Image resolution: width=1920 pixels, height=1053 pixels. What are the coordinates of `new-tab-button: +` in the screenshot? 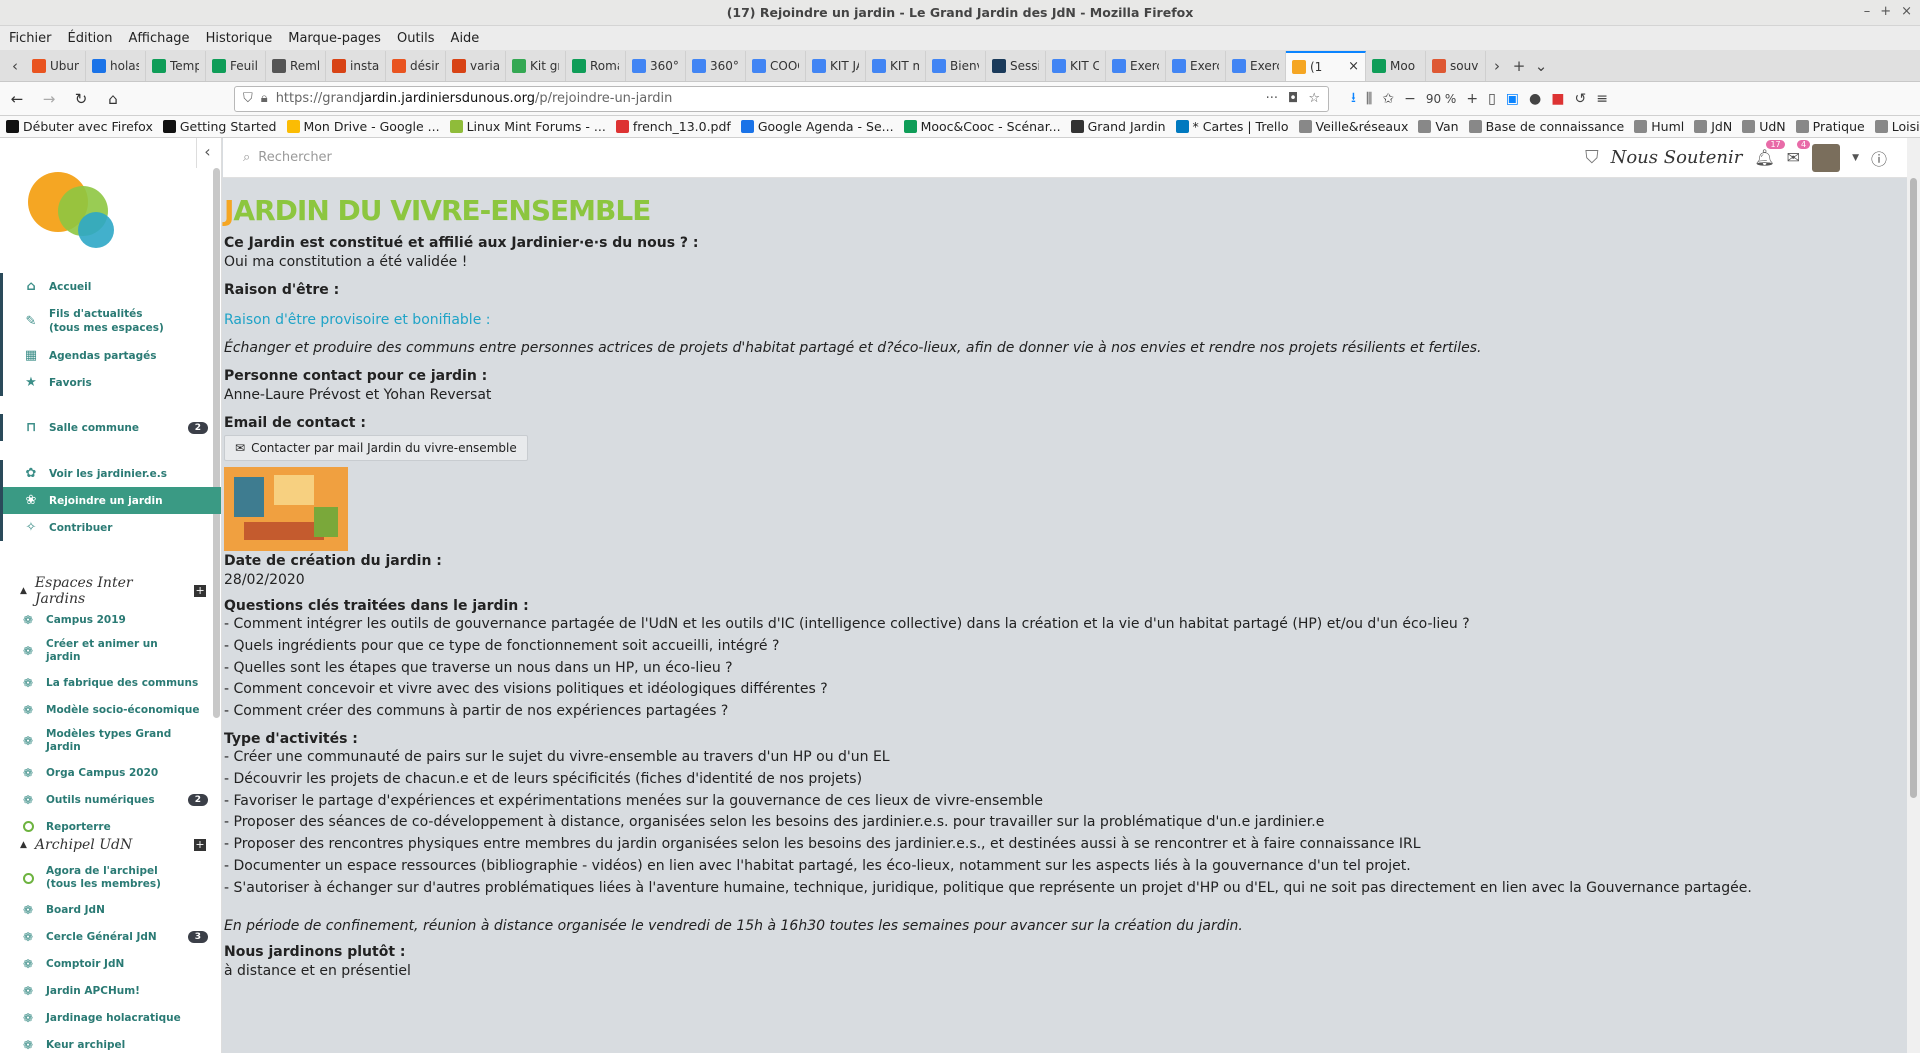 It's located at (1519, 66).